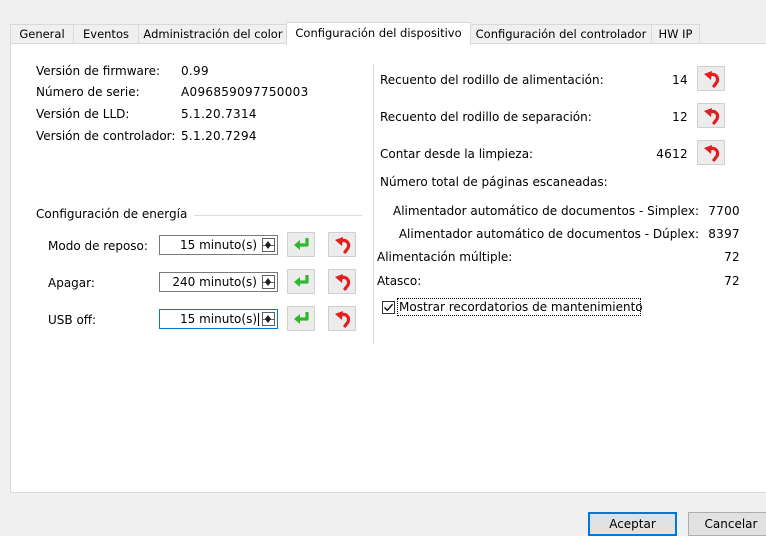 This screenshot has width=766, height=536. I want to click on serial-value: A096859097750003, so click(245, 92).